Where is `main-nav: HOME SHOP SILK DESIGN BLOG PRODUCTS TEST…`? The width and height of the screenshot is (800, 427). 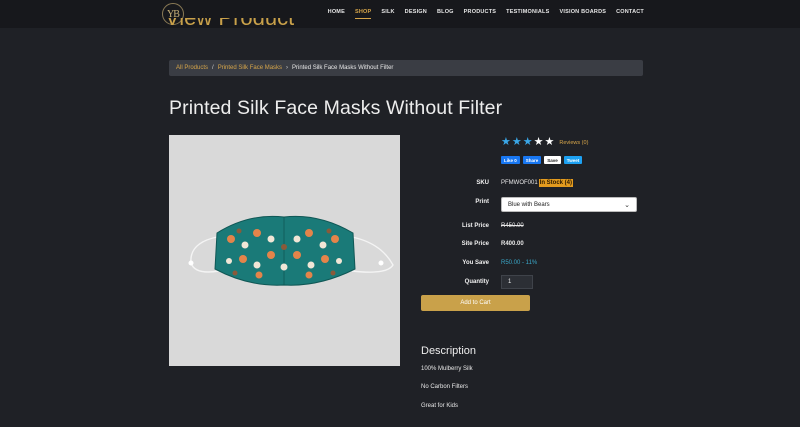
main-nav: HOME SHOP SILK DESIGN BLOG PRODUCTS TEST… is located at coordinates (481, 14).